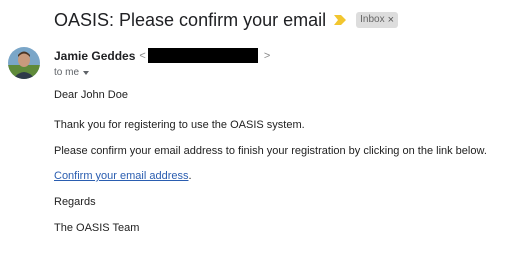 The image size is (512, 280). What do you see at coordinates (86, 73) in the screenshot?
I see `chevron-down-icon` at bounding box center [86, 73].